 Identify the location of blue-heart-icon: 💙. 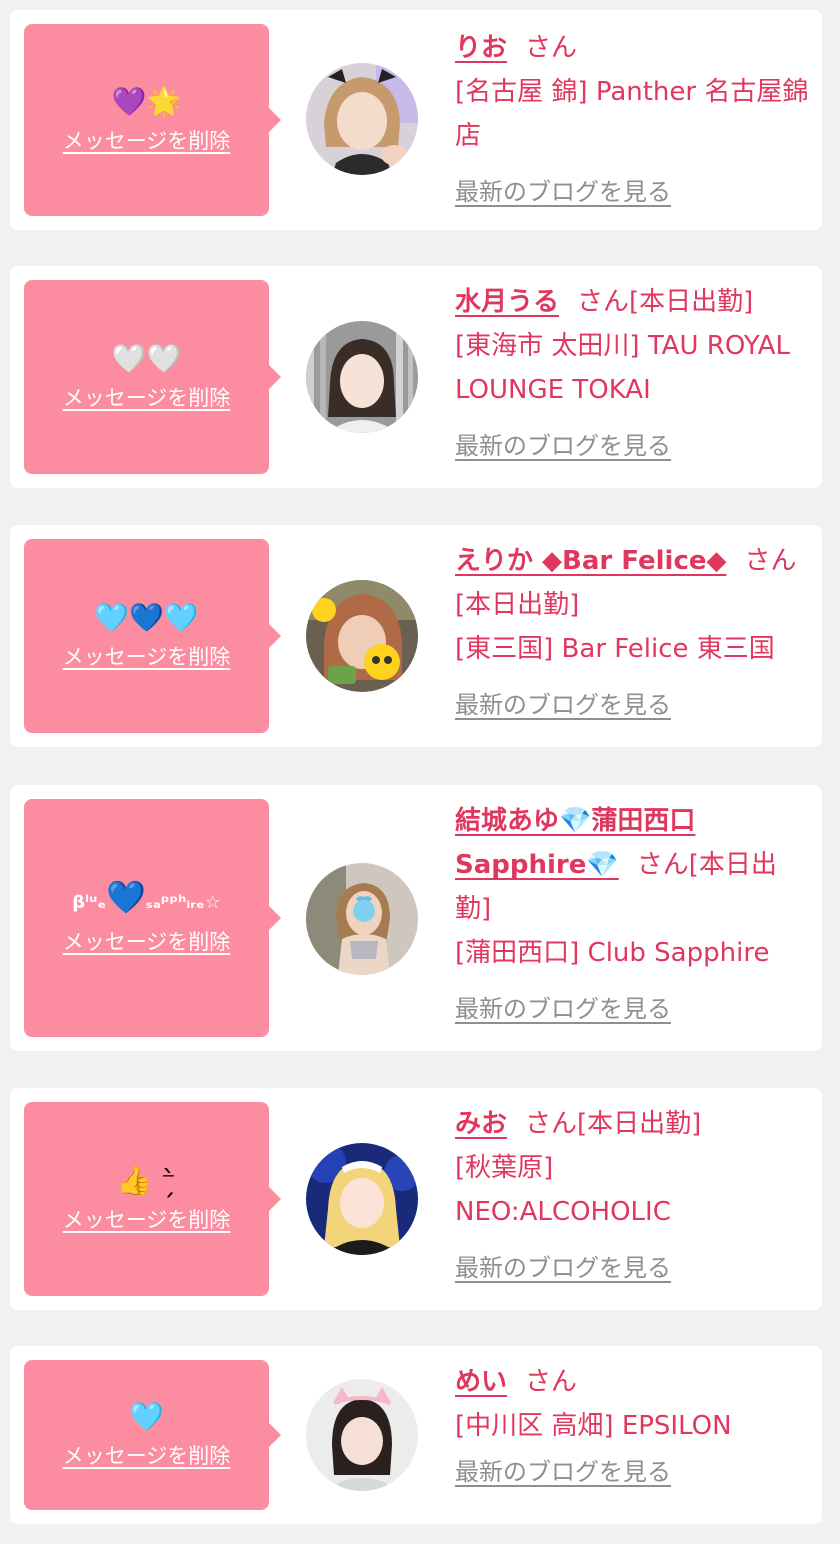
(125, 897).